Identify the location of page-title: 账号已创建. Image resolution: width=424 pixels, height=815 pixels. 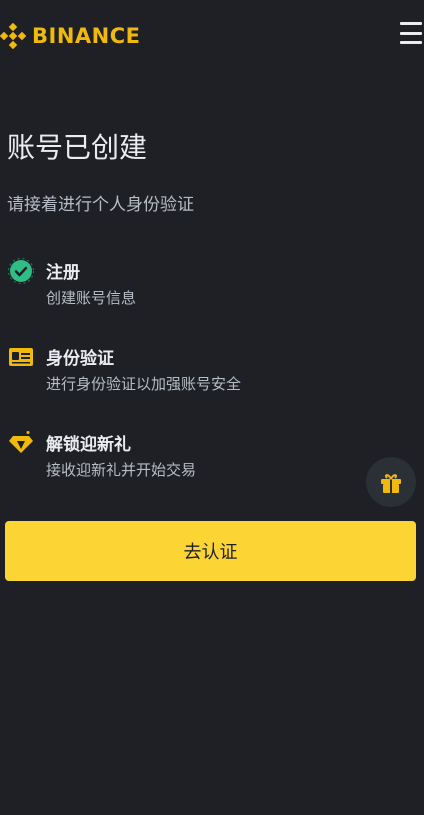
(77, 147).